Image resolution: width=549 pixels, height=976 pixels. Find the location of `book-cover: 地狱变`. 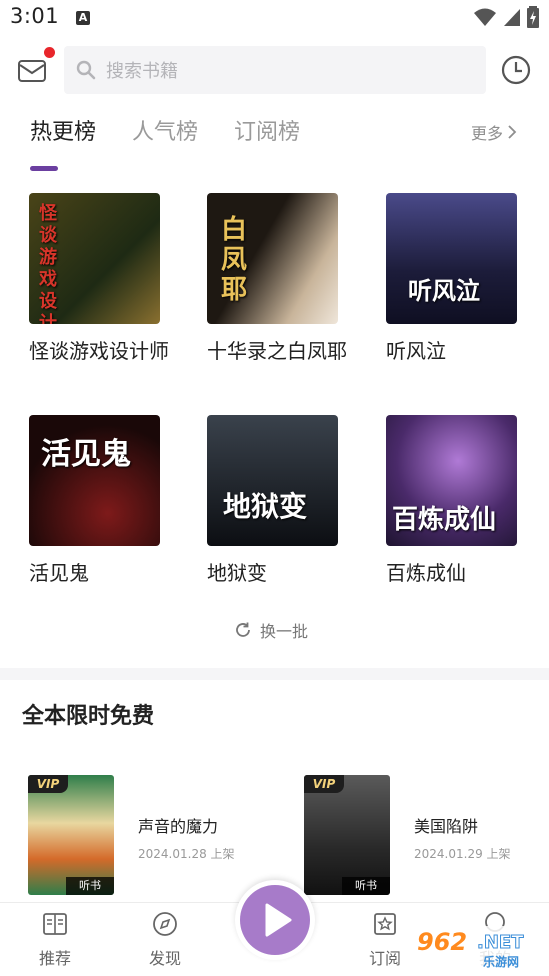

book-cover: 地狱变 is located at coordinates (272, 480).